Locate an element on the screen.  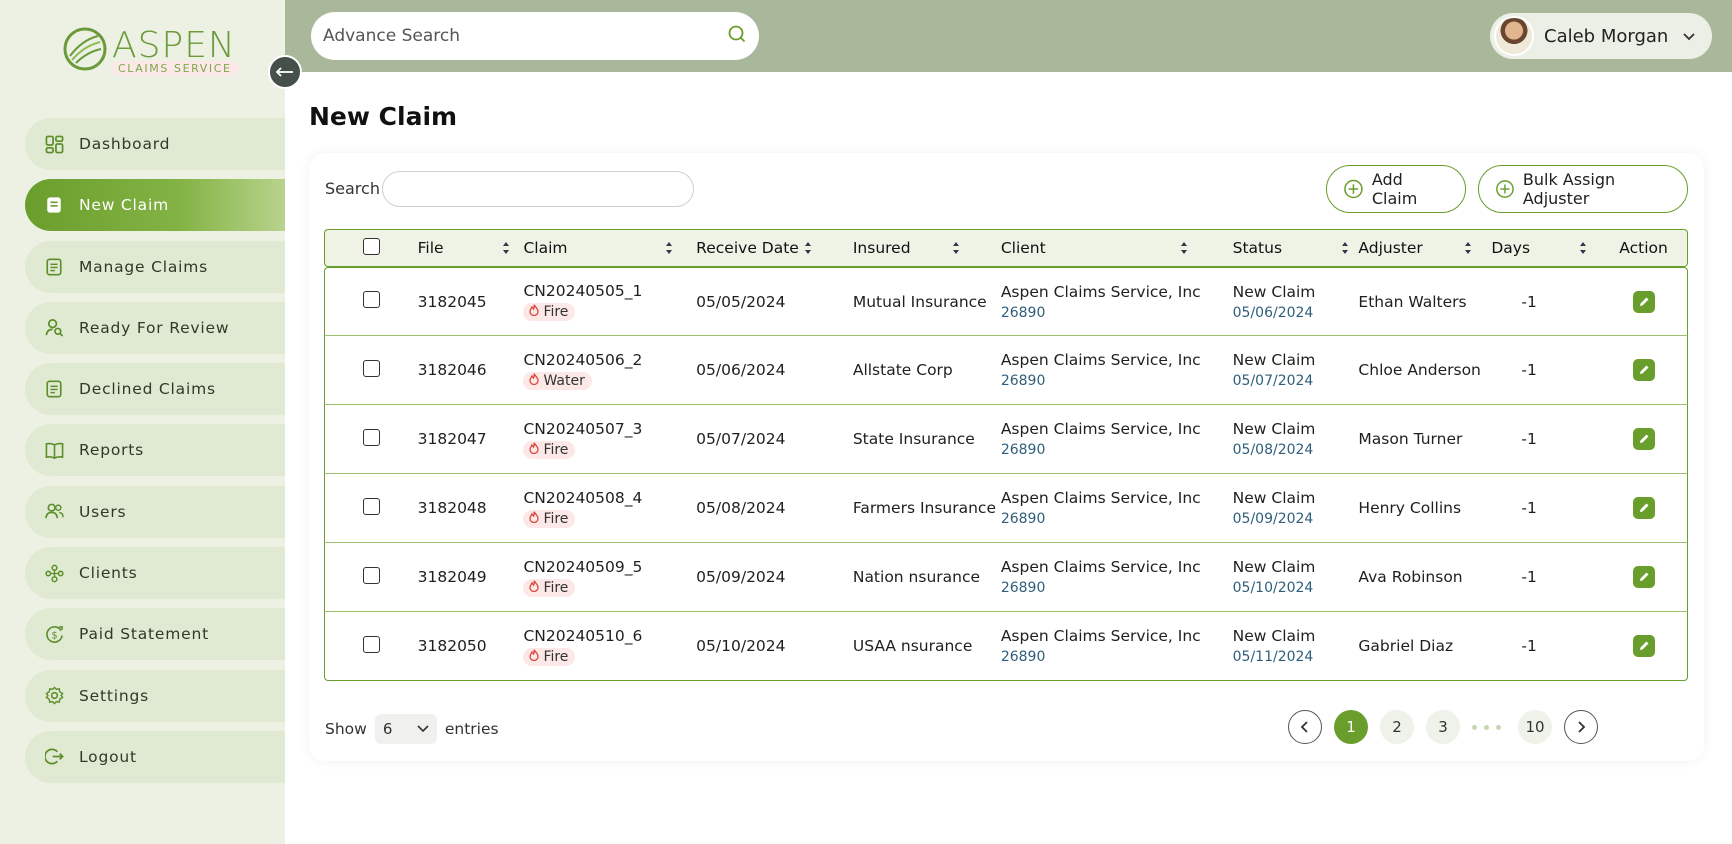
claim-number: CN20240509_5 is located at coordinates (609, 567).